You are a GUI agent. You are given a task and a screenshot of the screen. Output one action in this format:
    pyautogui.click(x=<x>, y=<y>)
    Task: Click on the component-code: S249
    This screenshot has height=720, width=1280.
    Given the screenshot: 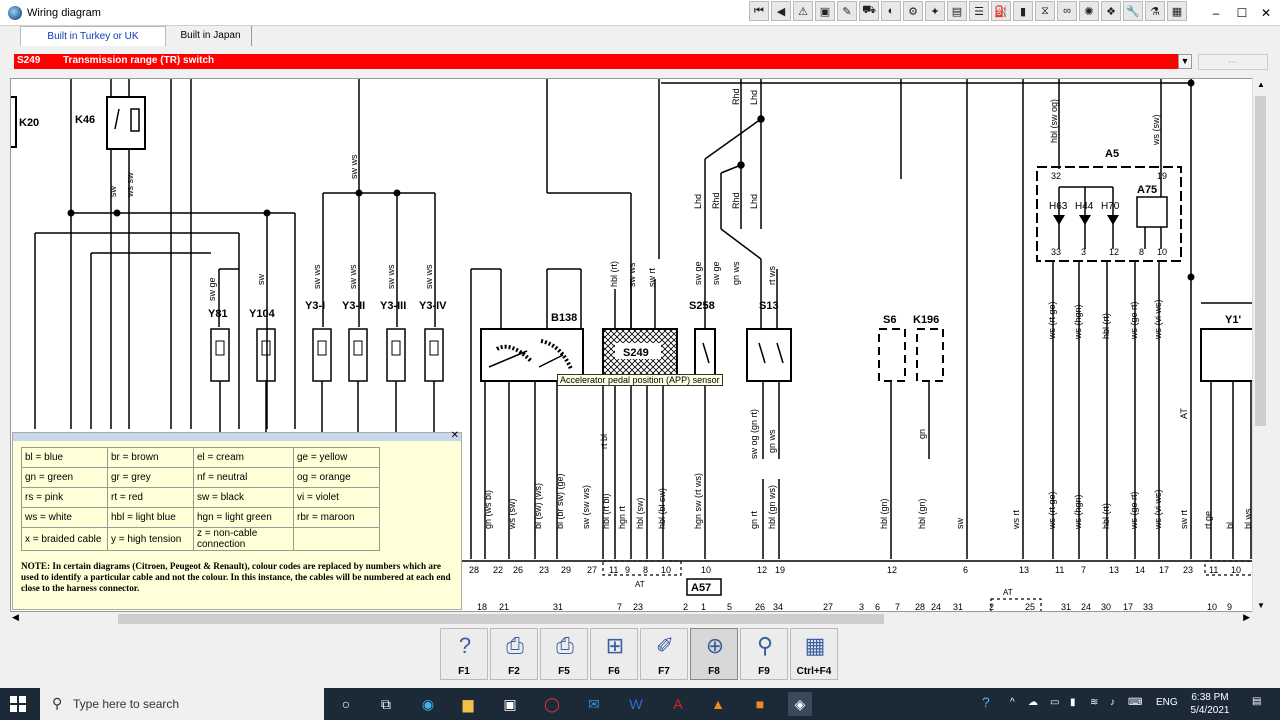 What is the action you would take?
    pyautogui.click(x=29, y=60)
    